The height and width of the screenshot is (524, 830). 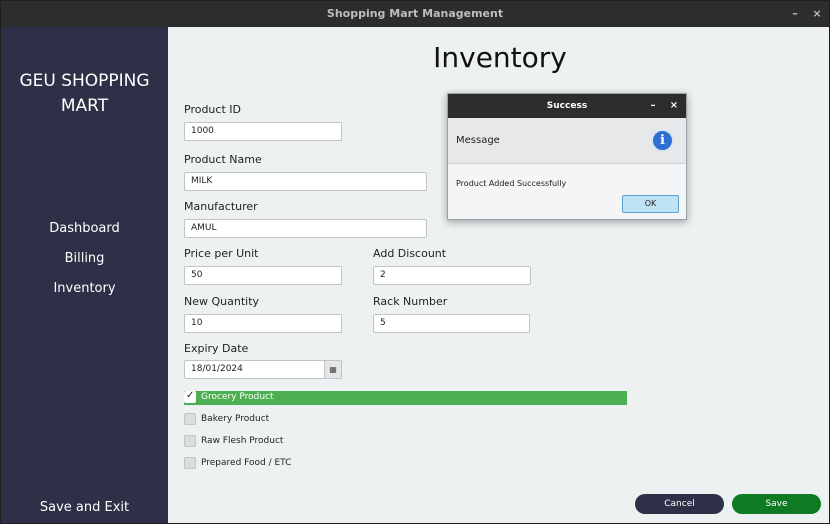 I want to click on product-name-label: Product Name, so click(x=223, y=159).